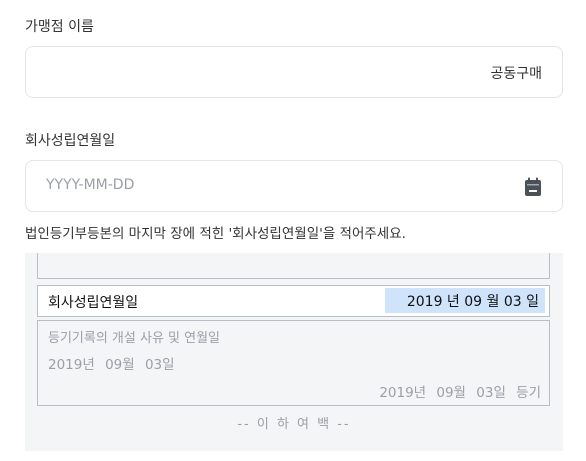  I want to click on store-name-field: 공동구매, so click(294, 72).